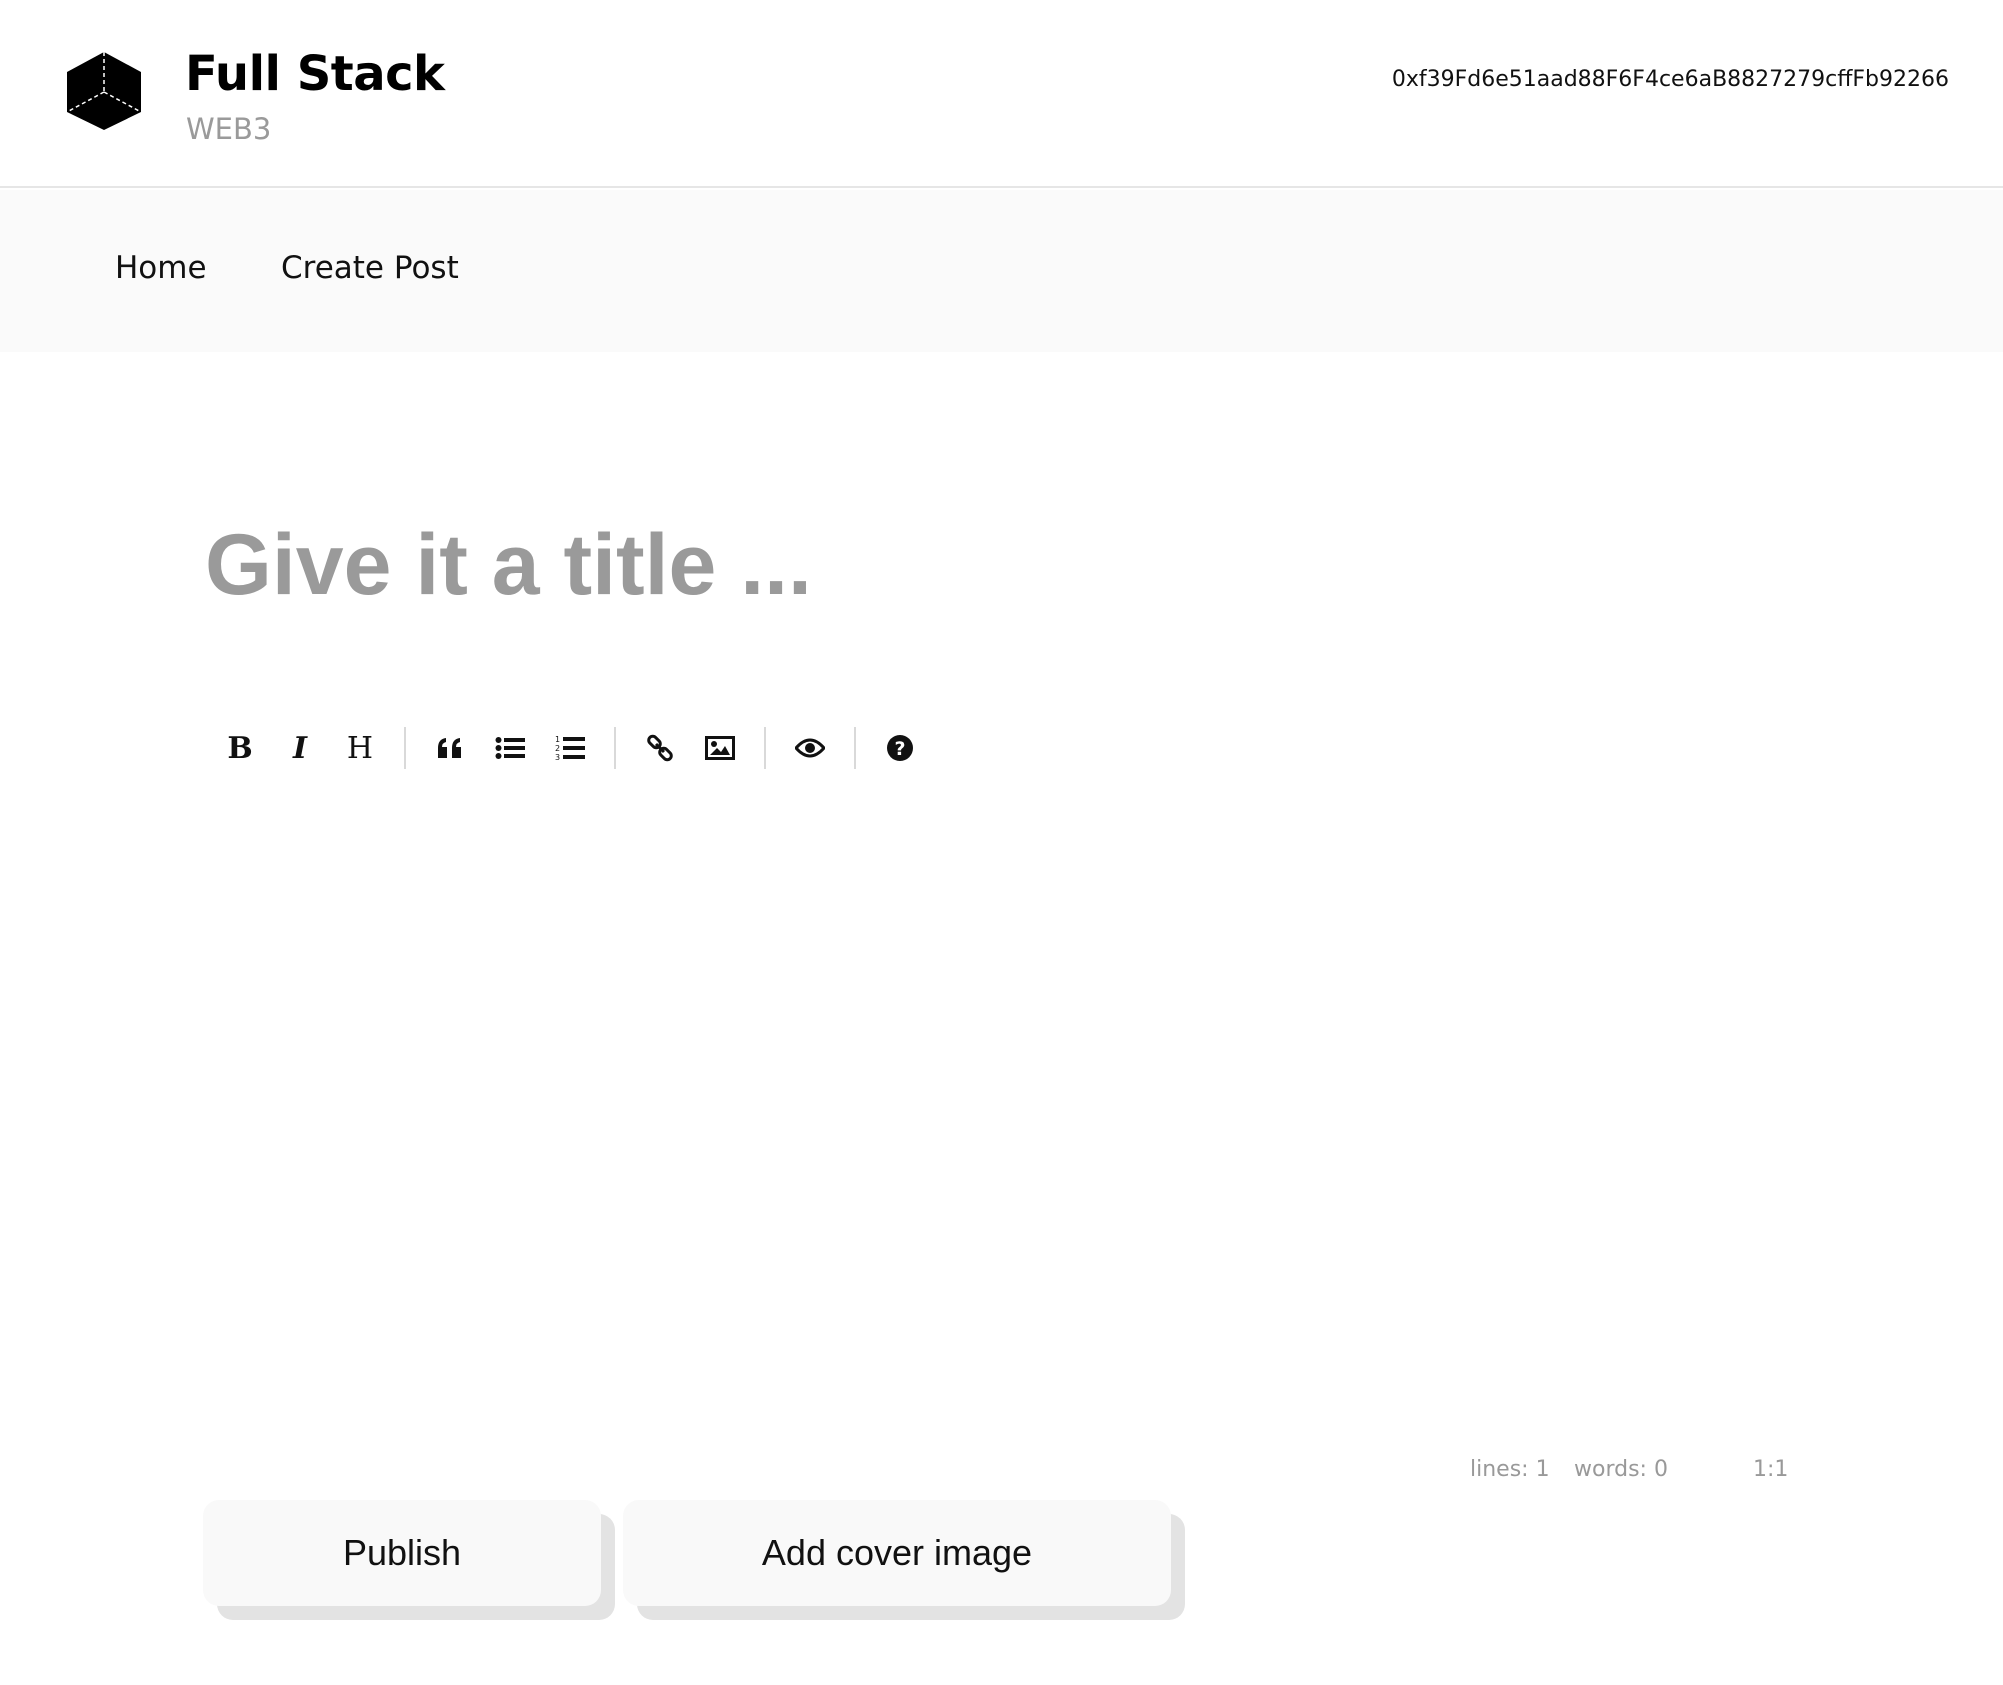 This screenshot has width=2003, height=1685. What do you see at coordinates (1621, 1469) in the screenshot?
I see `status-words: words: 0` at bounding box center [1621, 1469].